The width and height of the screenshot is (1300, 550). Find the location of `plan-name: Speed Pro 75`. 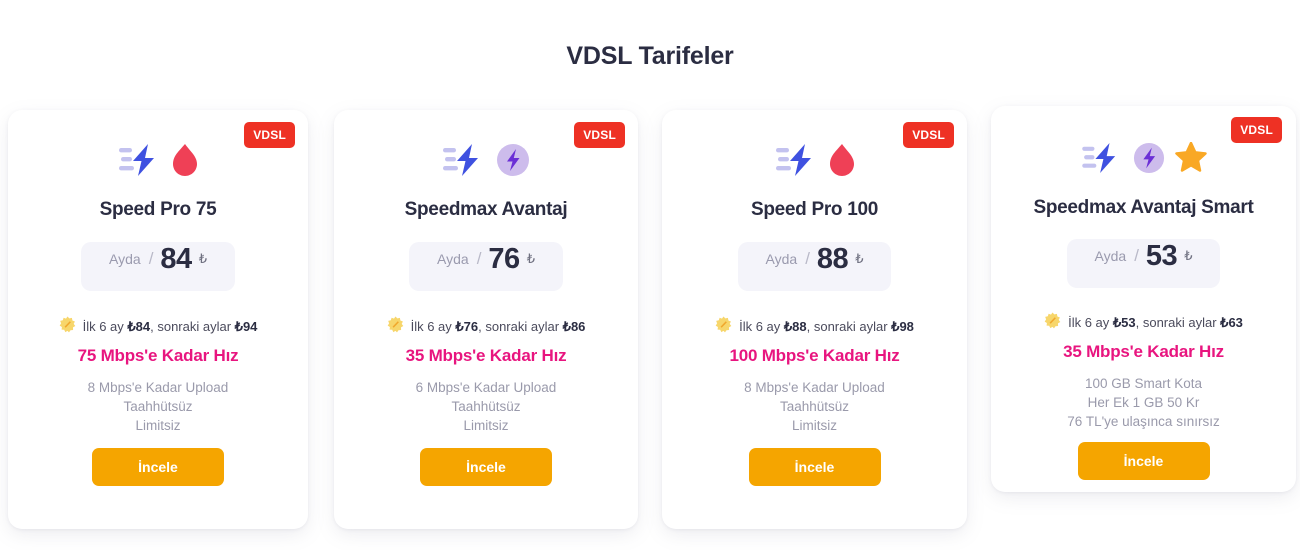

plan-name: Speed Pro 75 is located at coordinates (158, 209).